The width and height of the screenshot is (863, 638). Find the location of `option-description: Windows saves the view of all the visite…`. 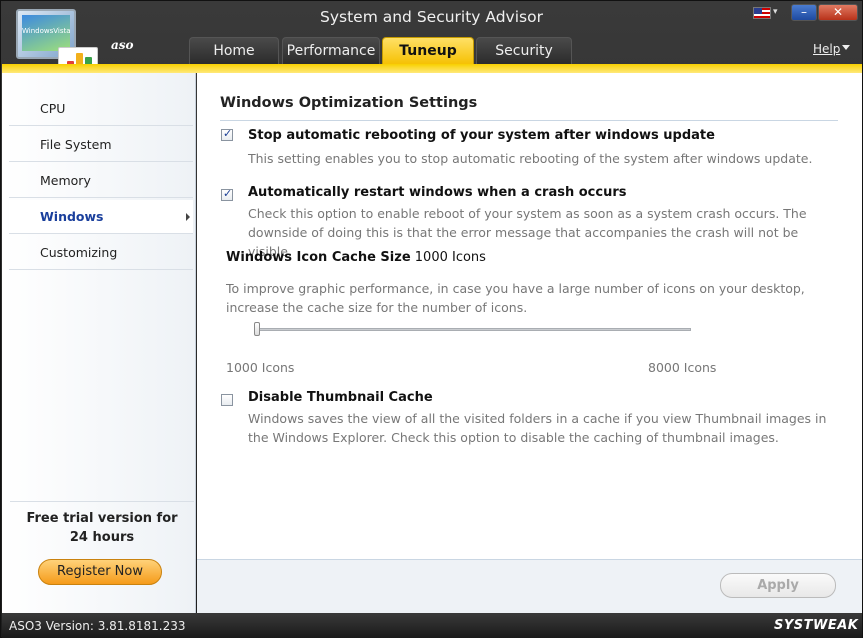

option-description: Windows saves the view of all the visite… is located at coordinates (537, 428).